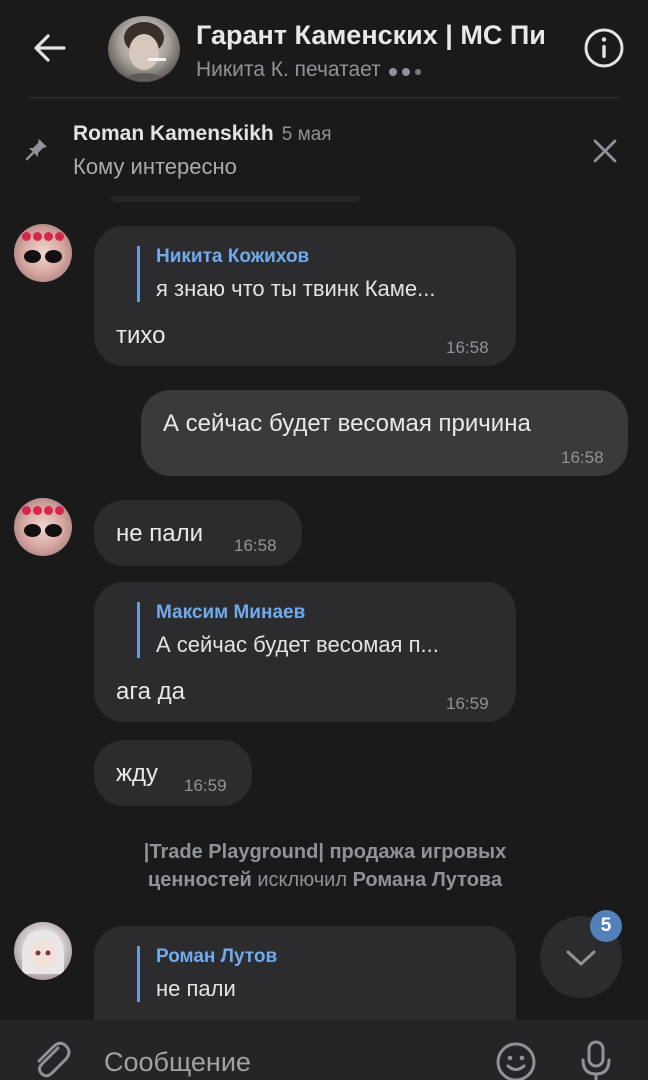  Describe the element at coordinates (606, 926) in the screenshot. I see `unread-count-badge: 5` at that location.